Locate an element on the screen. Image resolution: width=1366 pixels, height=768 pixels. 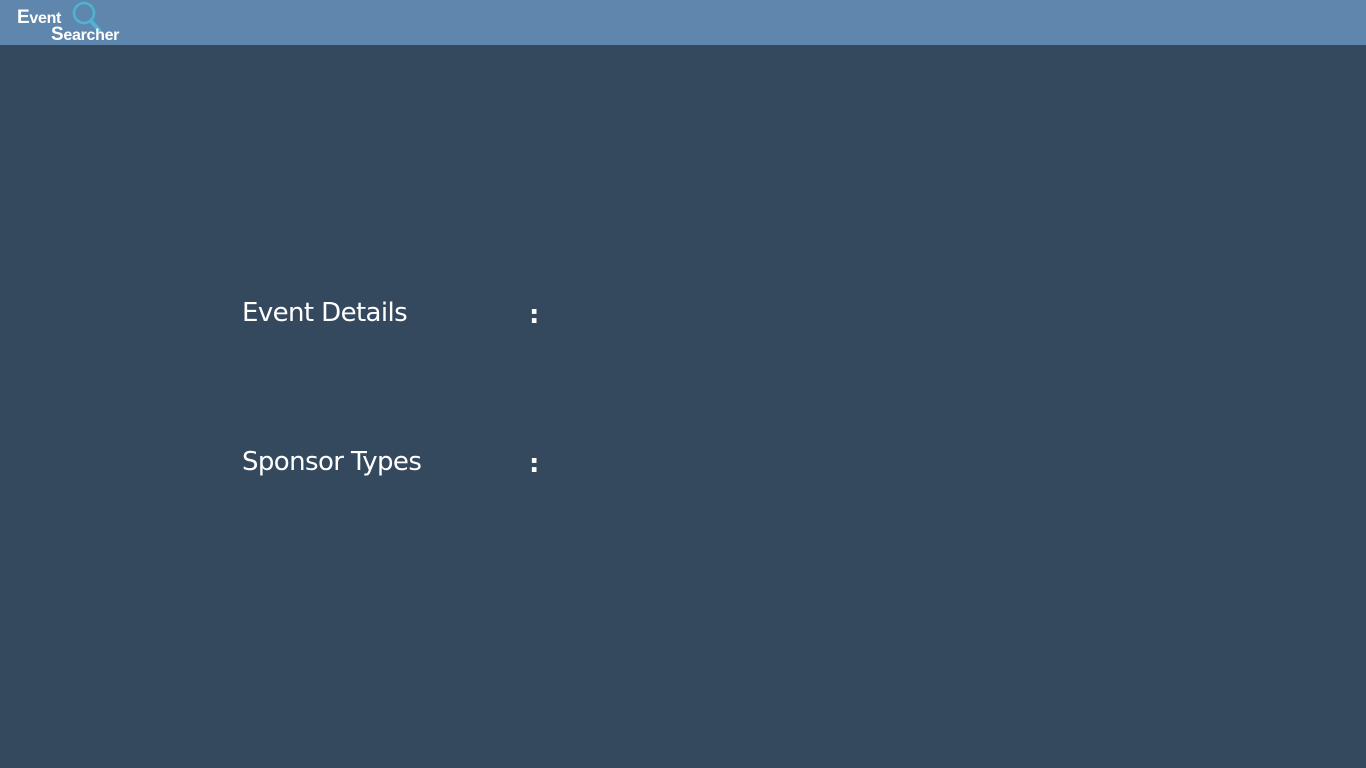
event-details-label: Event Details is located at coordinates (325, 313).